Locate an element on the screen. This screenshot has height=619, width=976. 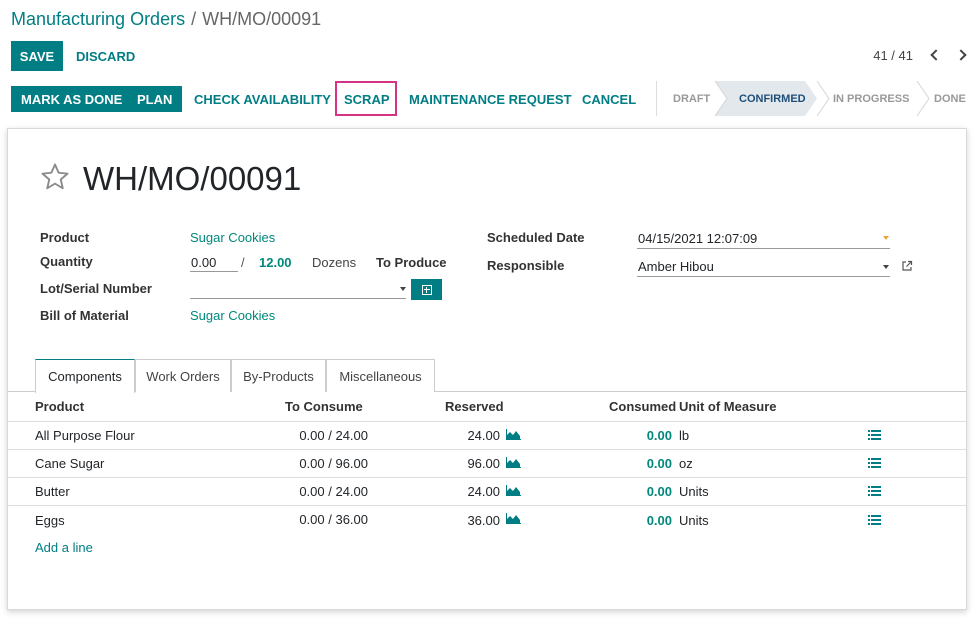
save-button: SAVE is located at coordinates (37, 56).